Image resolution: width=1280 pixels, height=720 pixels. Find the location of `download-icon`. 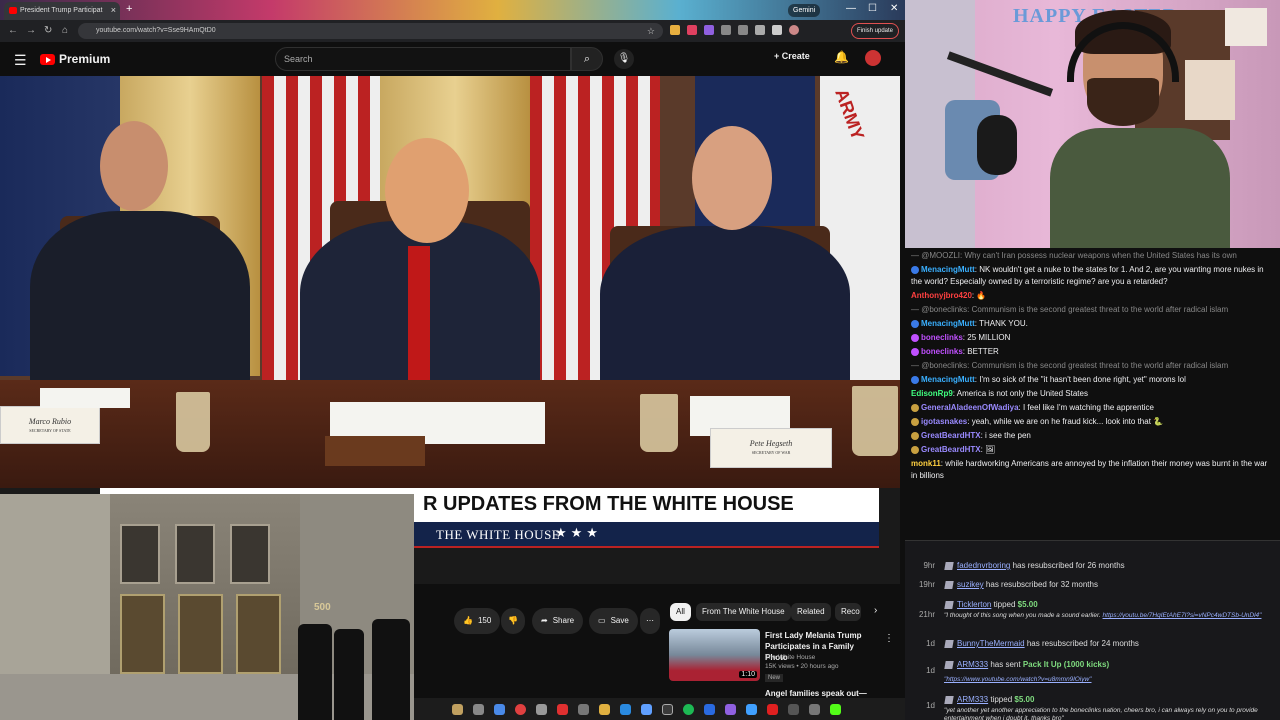

download-icon is located at coordinates (777, 30).